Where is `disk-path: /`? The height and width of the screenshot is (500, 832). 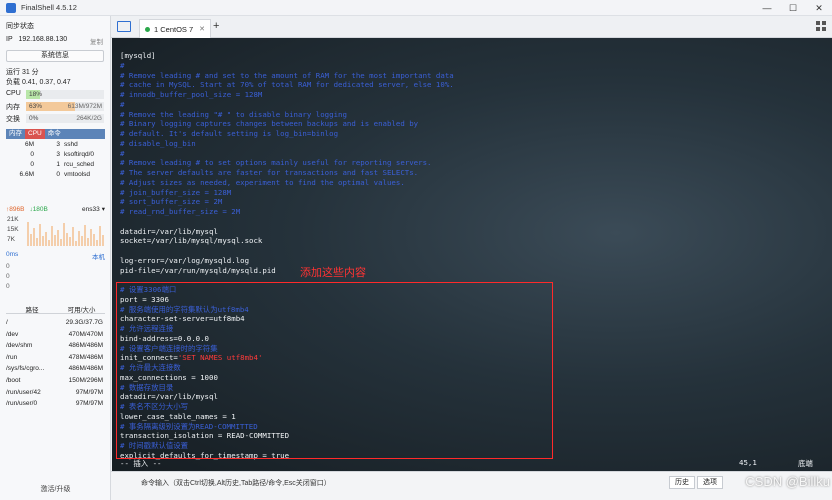
disk-path: / is located at coordinates (7, 322).